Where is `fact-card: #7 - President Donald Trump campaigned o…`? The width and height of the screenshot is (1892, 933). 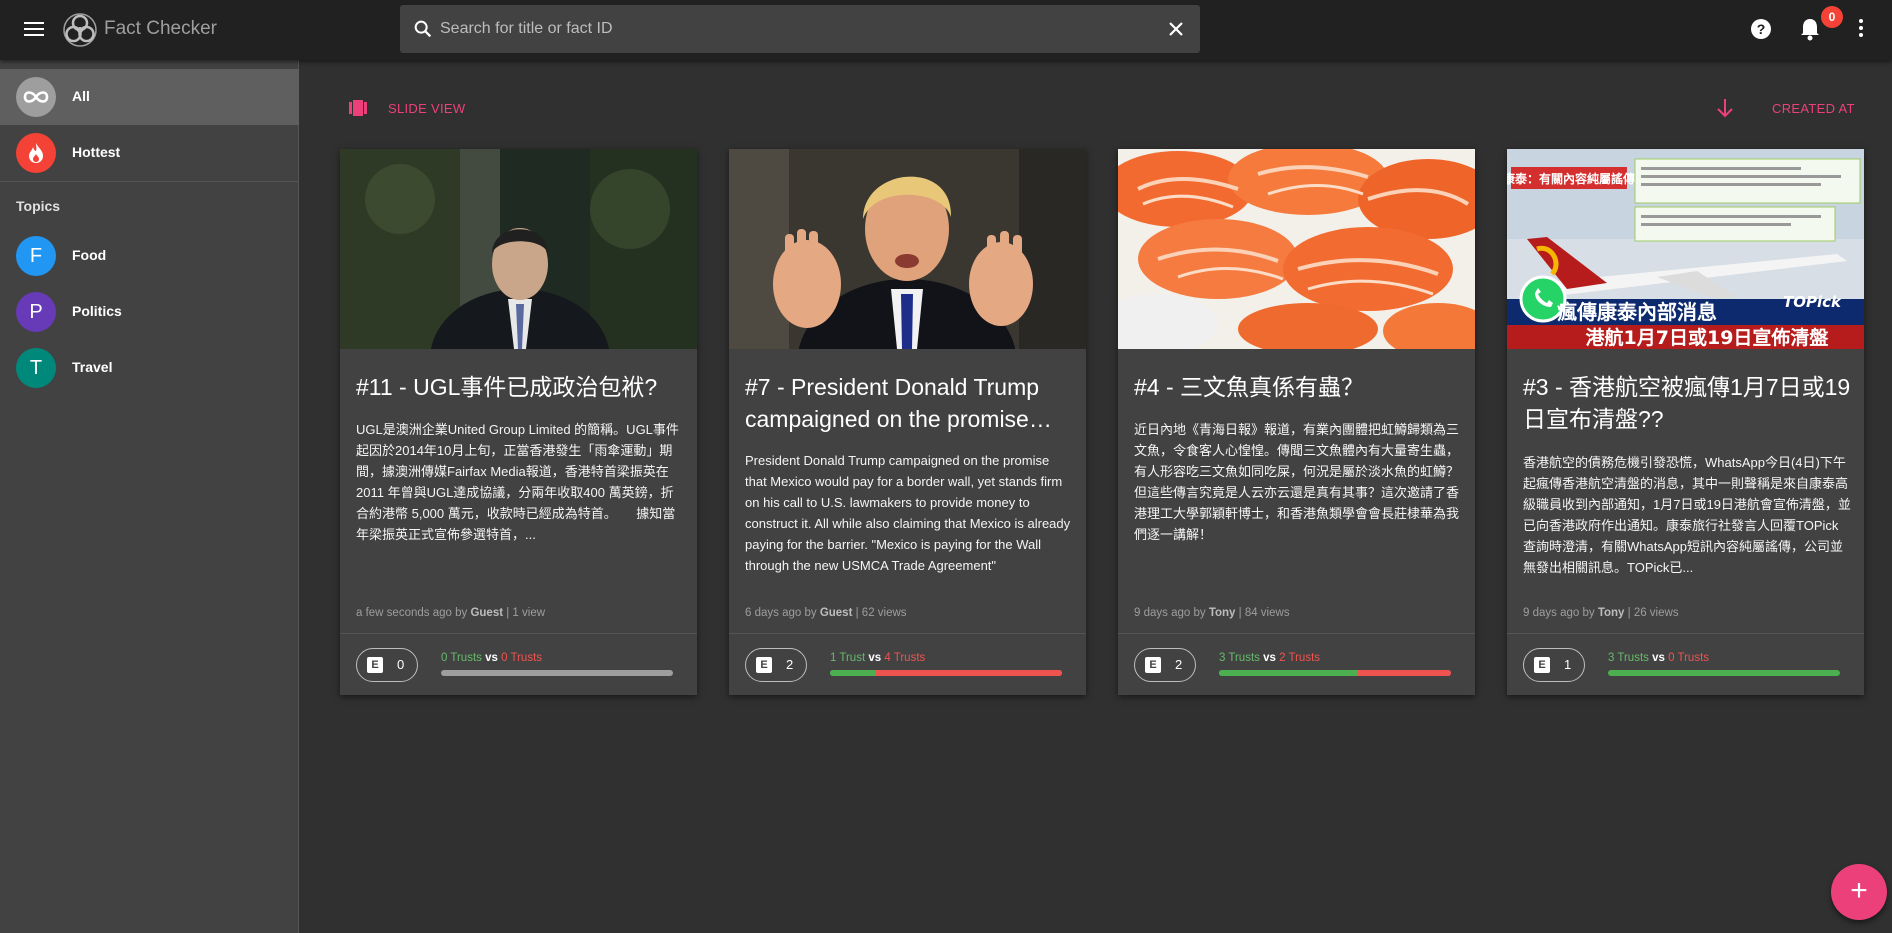
fact-card: #7 - President Donald Trump campaigned o… is located at coordinates (907, 422).